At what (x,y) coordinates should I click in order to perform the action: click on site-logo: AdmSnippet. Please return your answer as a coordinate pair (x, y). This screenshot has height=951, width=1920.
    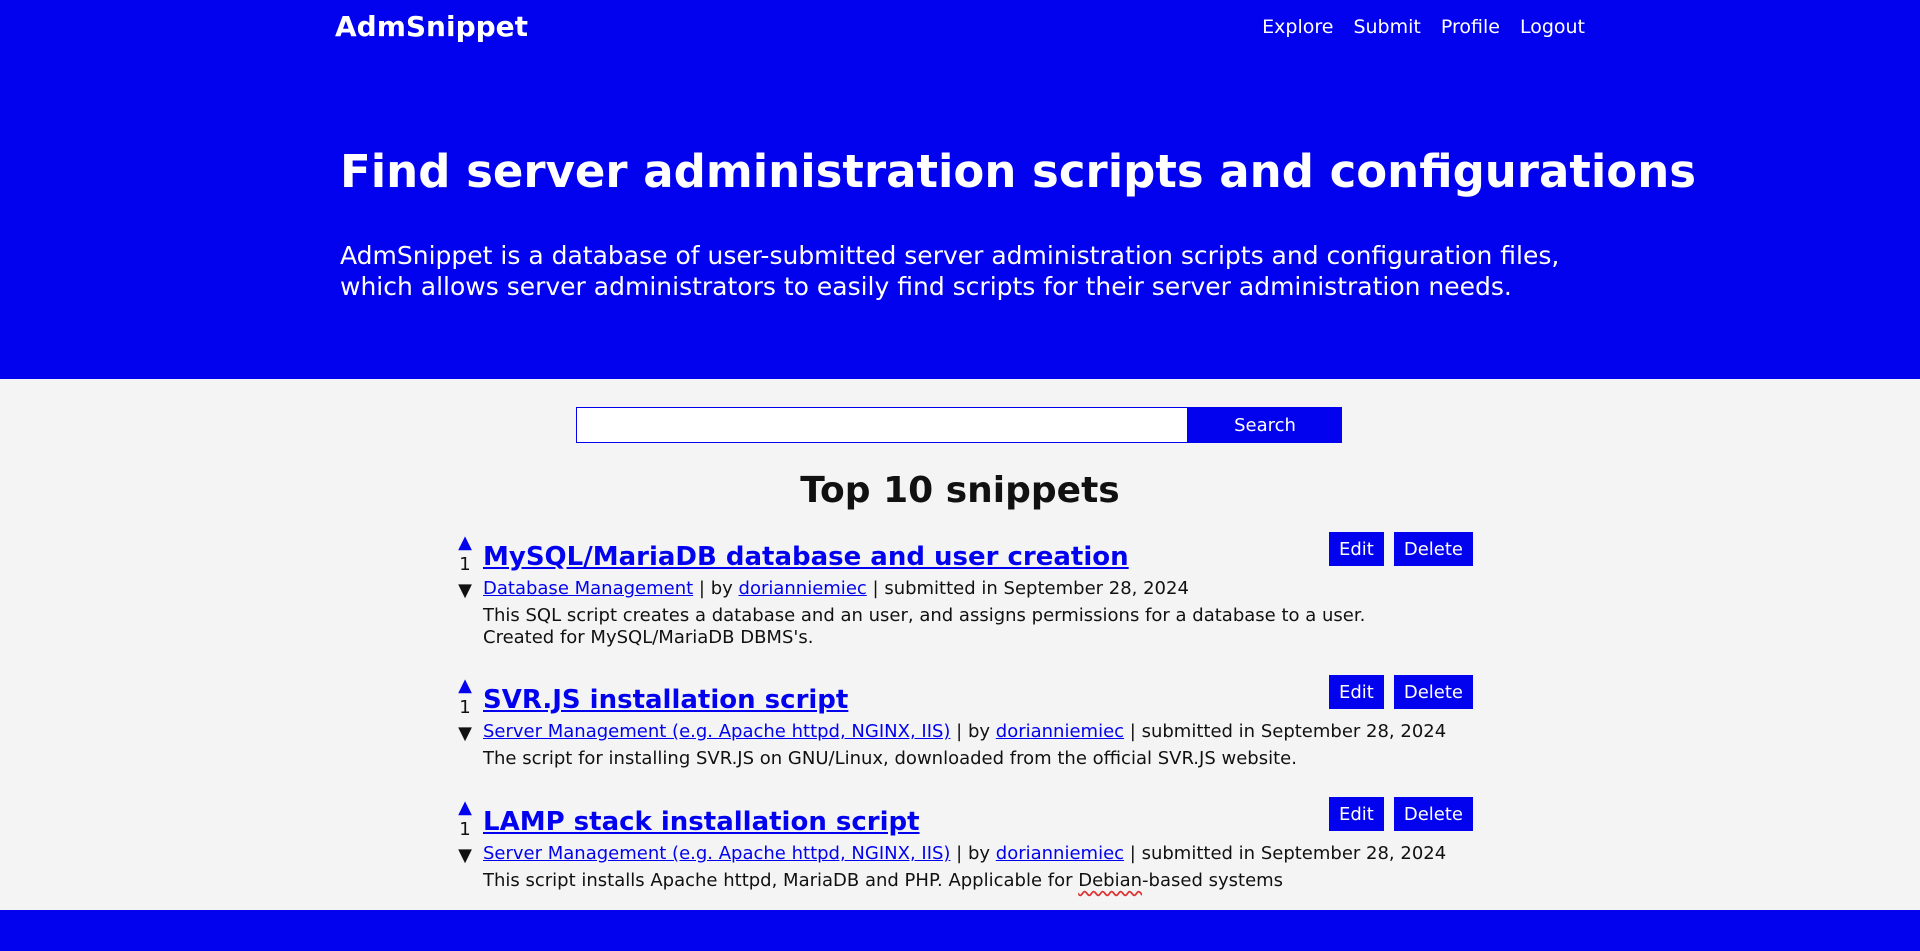
    Looking at the image, I should click on (431, 26).